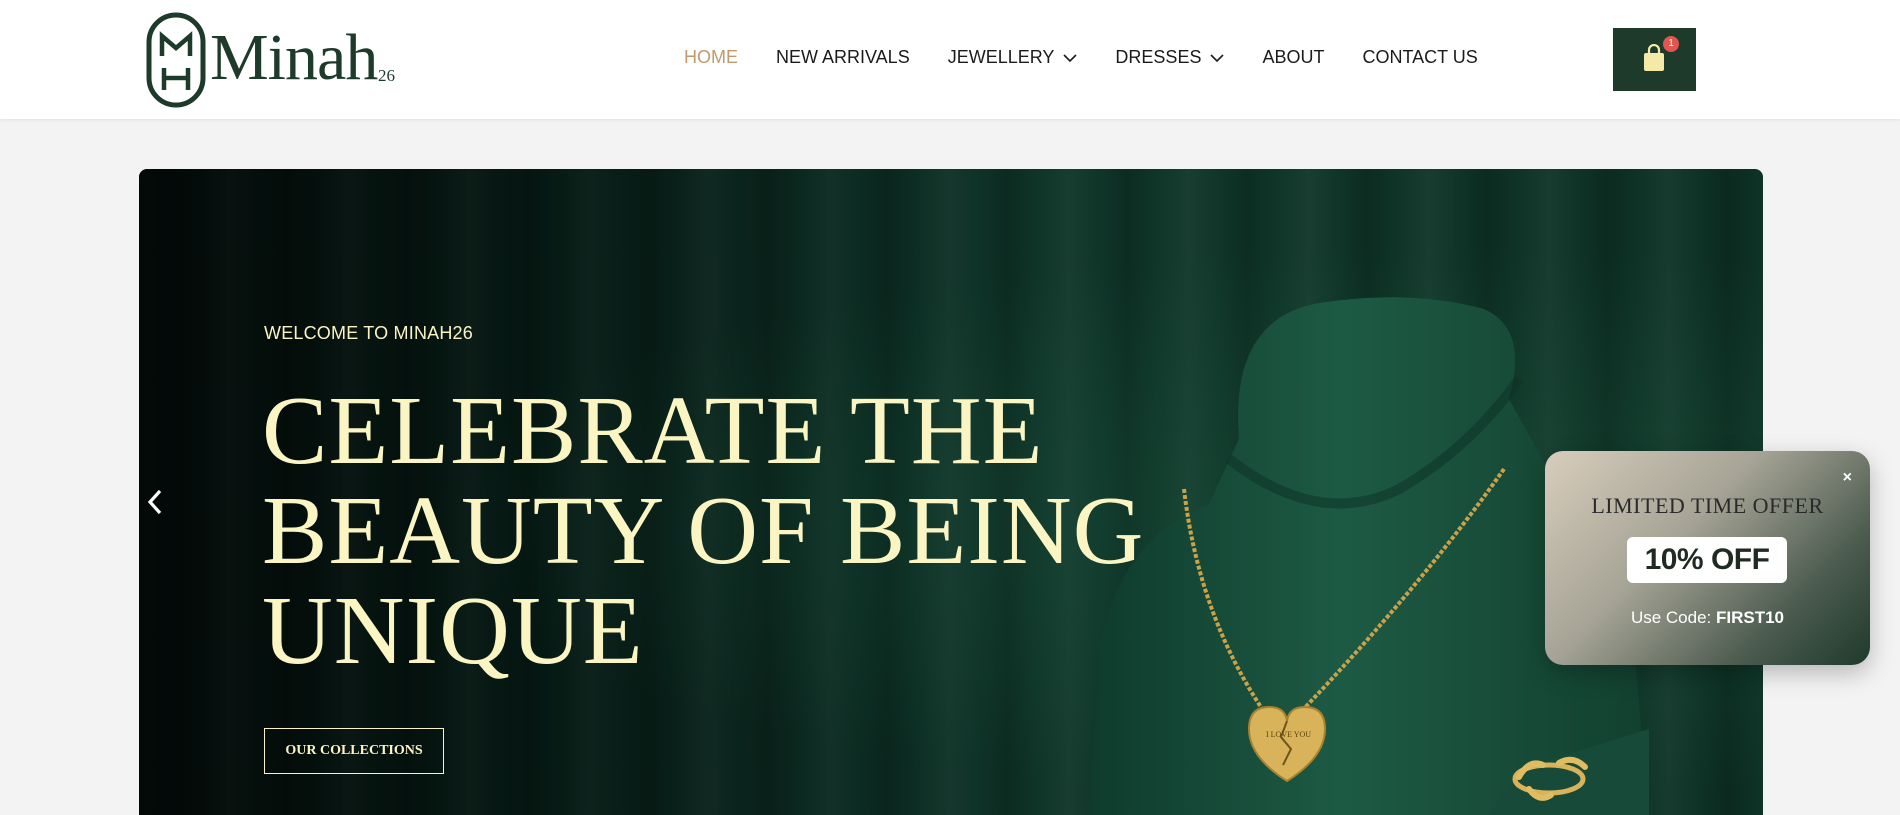  What do you see at coordinates (1707, 505) in the screenshot?
I see `offer-title: LIMITED TIME OFFER` at bounding box center [1707, 505].